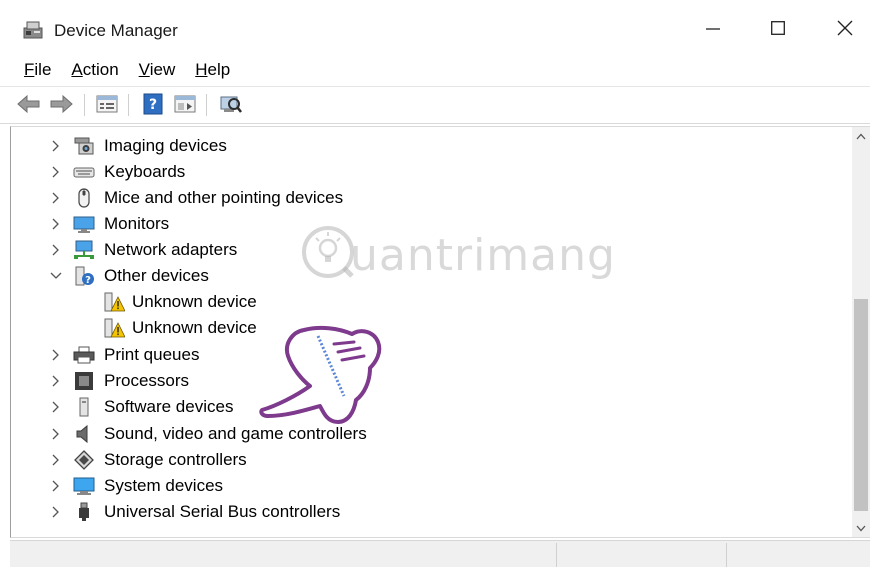 The height and width of the screenshot is (567, 870). What do you see at coordinates (426, 146) in the screenshot?
I see `tree-item-imaging-devices: Imaging devices` at bounding box center [426, 146].